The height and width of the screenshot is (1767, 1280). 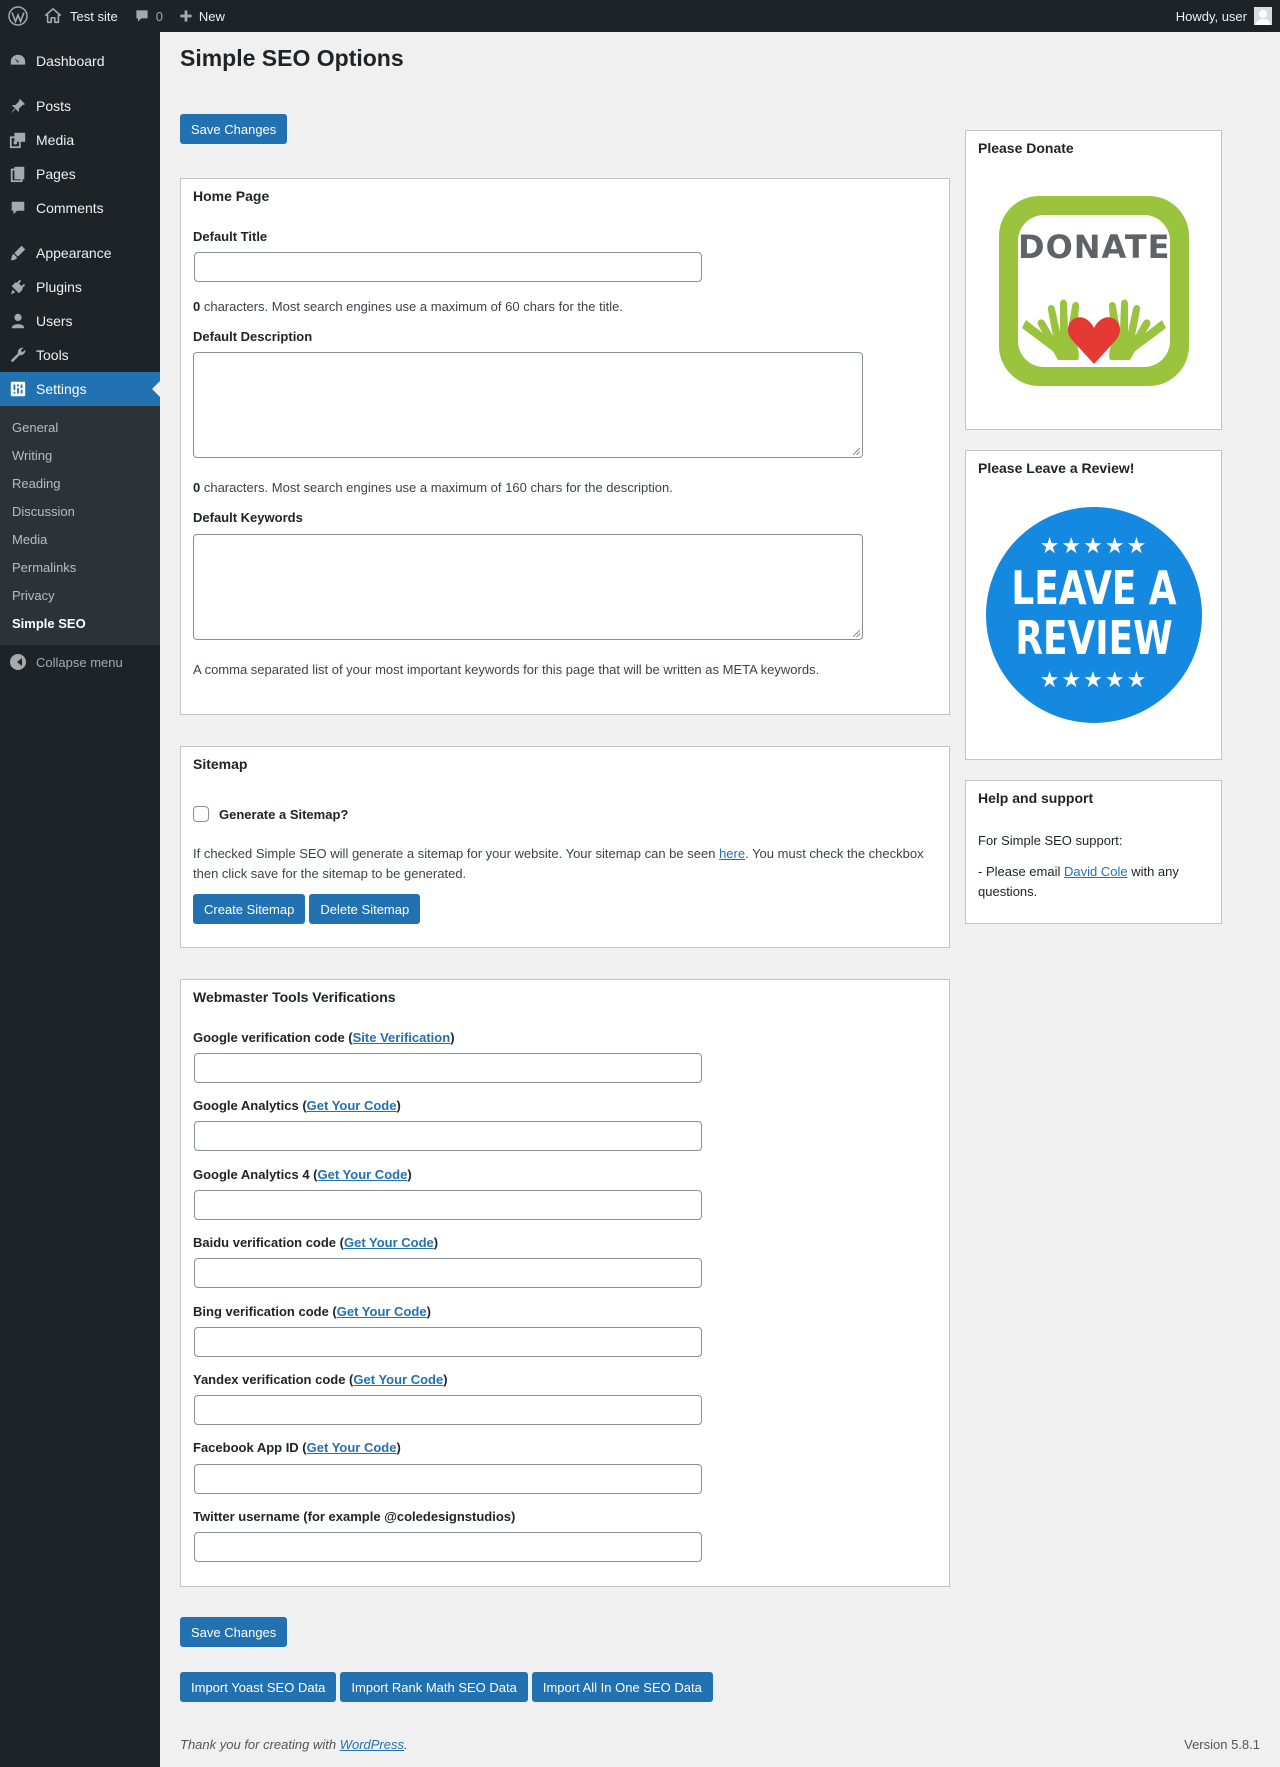 What do you see at coordinates (372, 1744) in the screenshot?
I see `wordpress-link: WordPress` at bounding box center [372, 1744].